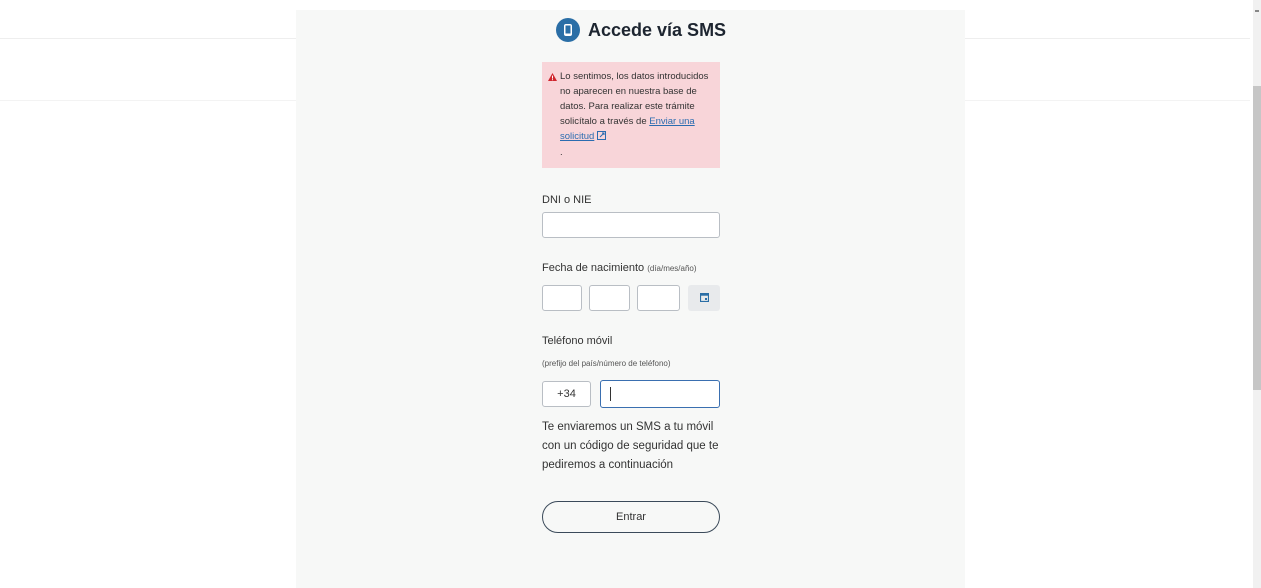 The image size is (1261, 588). Describe the element at coordinates (561, 152) in the screenshot. I see `alert-text-end: .` at that location.